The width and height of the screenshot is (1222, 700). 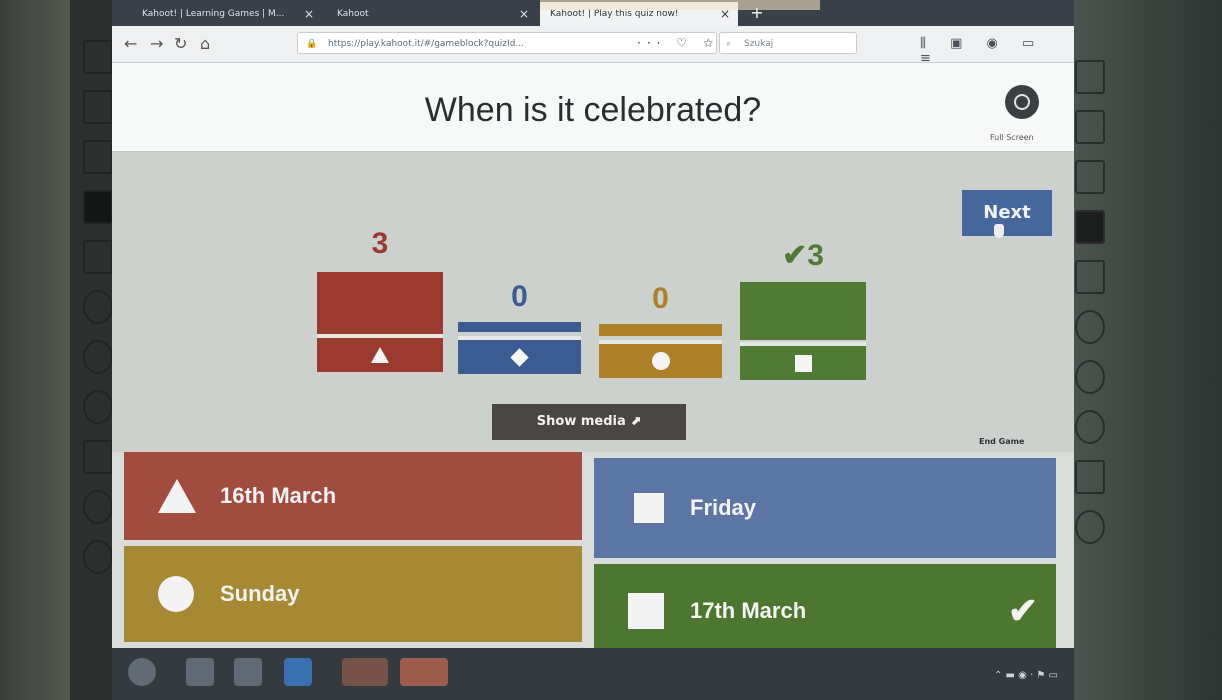 What do you see at coordinates (130, 43) in the screenshot?
I see `back-icon: ←` at bounding box center [130, 43].